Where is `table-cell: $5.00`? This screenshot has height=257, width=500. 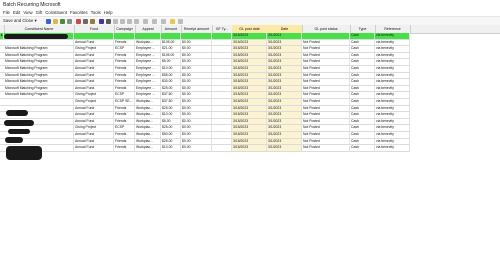
table-cell: $5.00 is located at coordinates (171, 121).